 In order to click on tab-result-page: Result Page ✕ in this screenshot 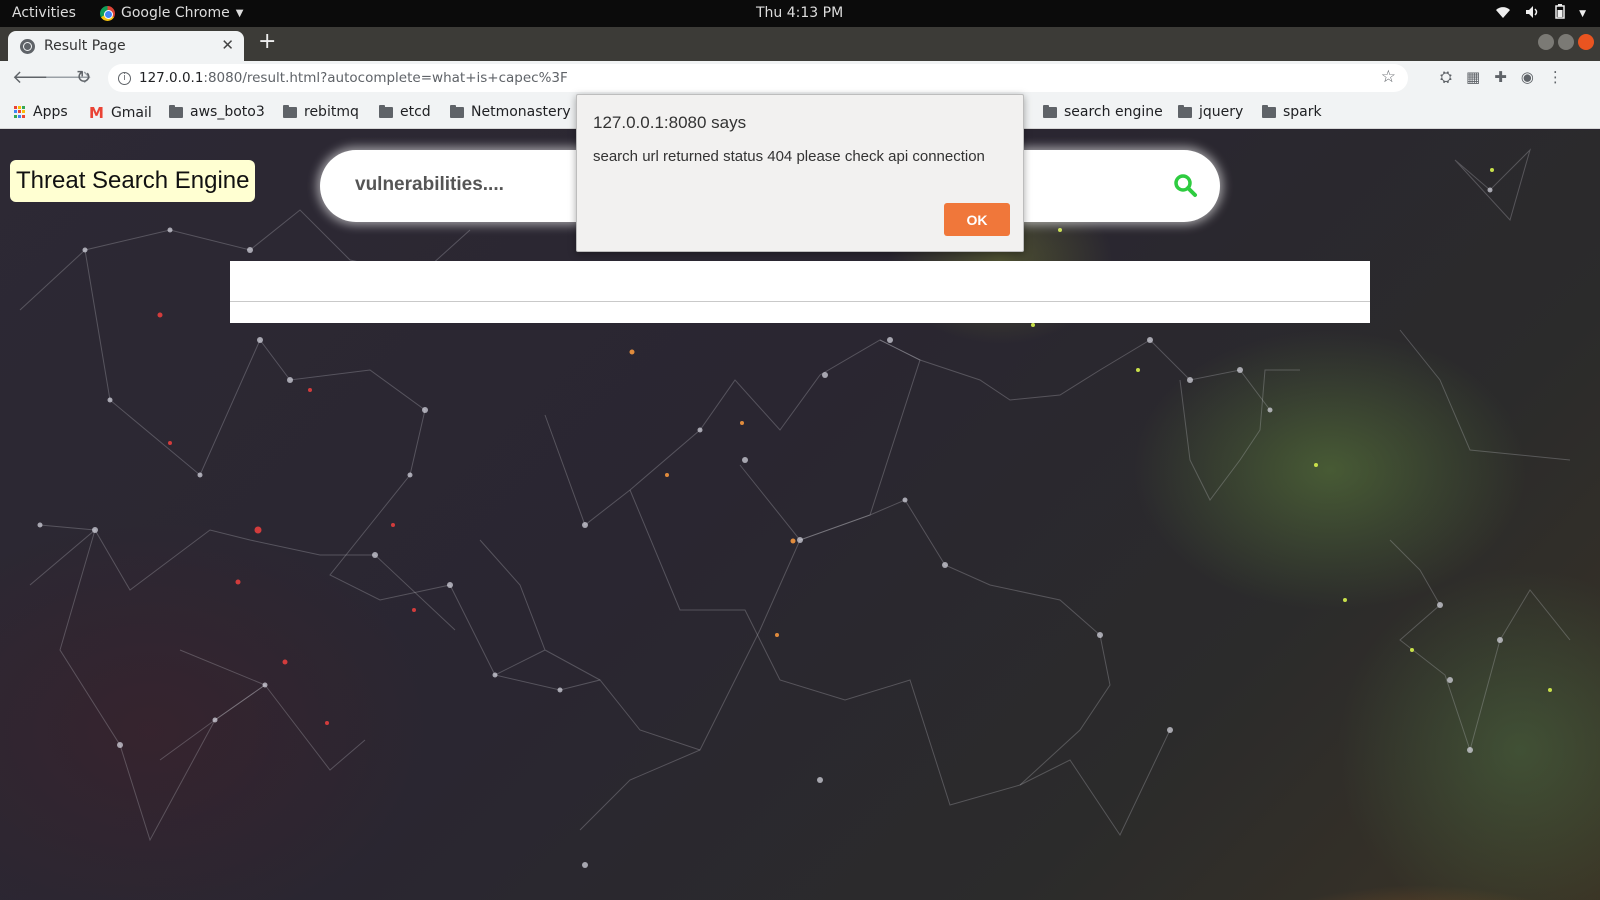, I will do `click(126, 46)`.